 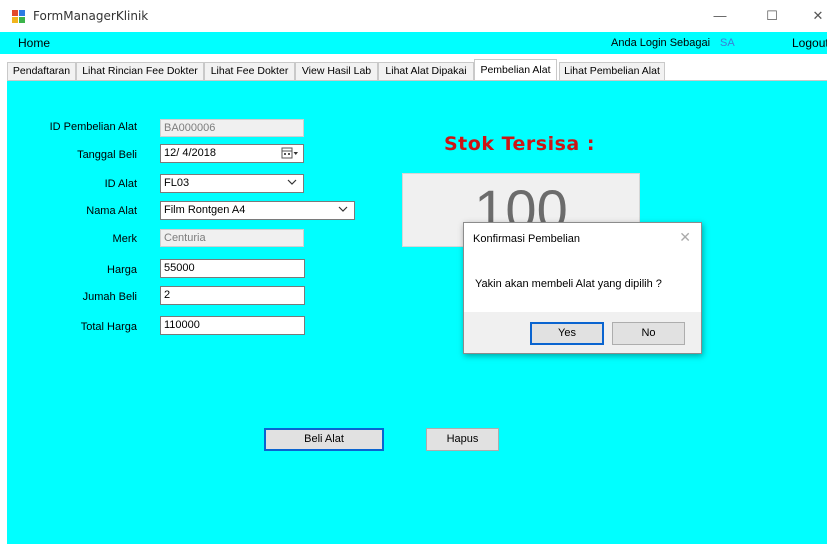 What do you see at coordinates (685, 237) in the screenshot?
I see `dialog-close-icon: ✕` at bounding box center [685, 237].